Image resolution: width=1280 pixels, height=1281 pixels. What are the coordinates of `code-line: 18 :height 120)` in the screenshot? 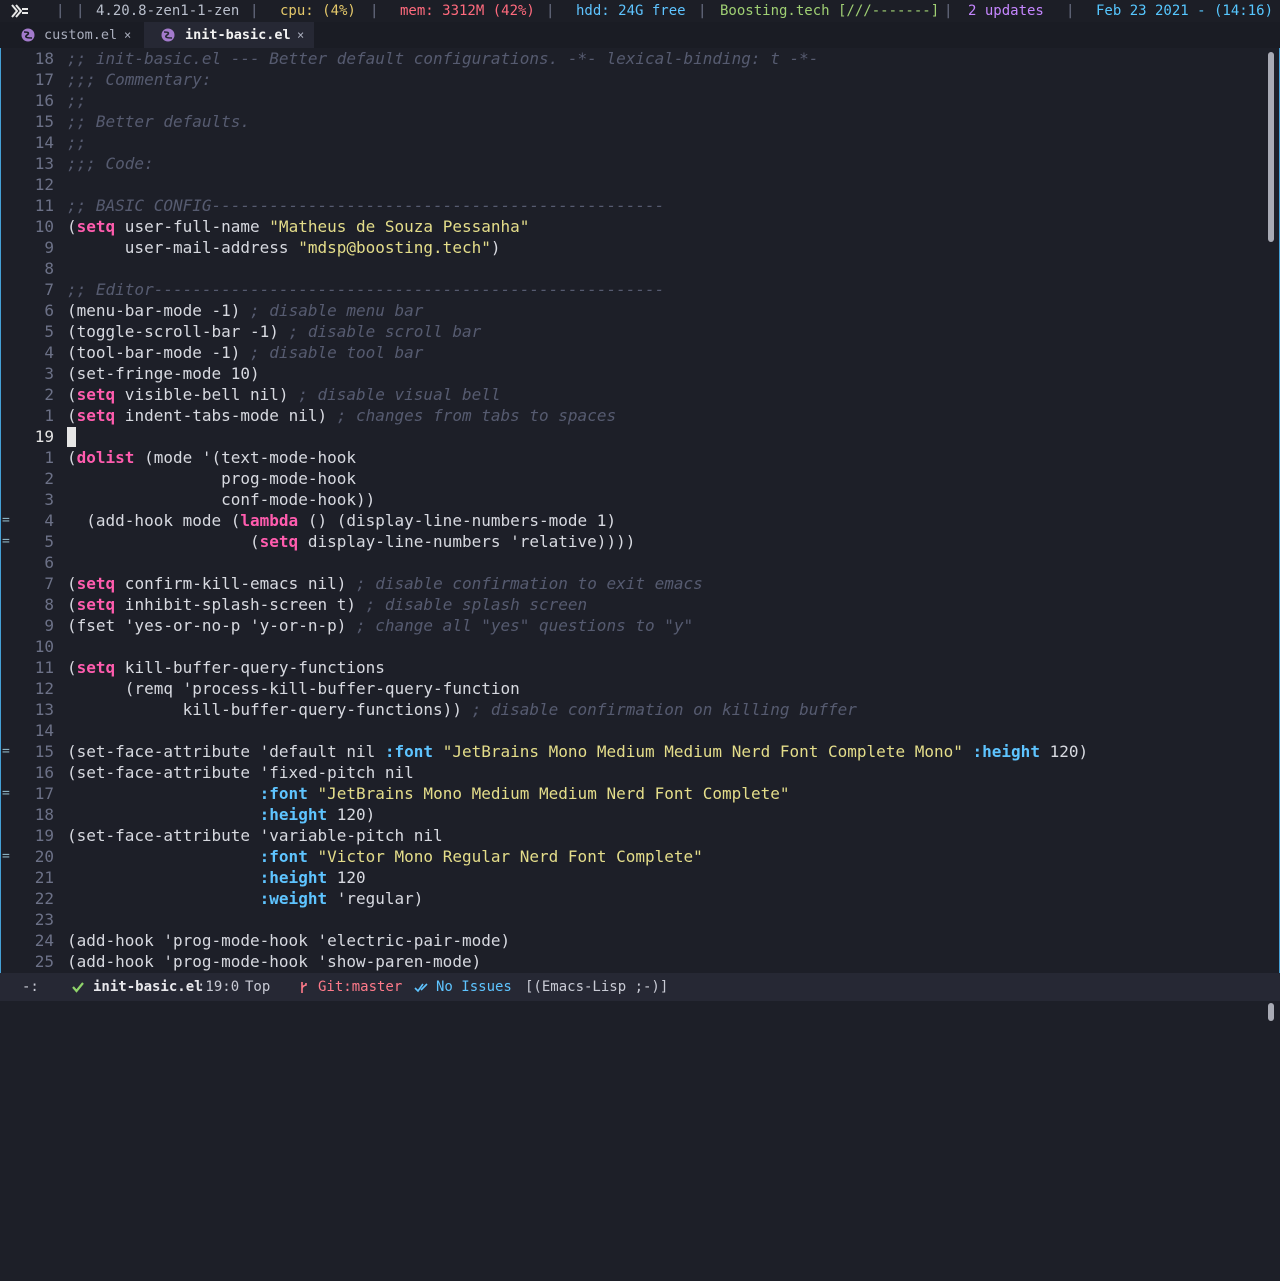 It's located at (633, 814).